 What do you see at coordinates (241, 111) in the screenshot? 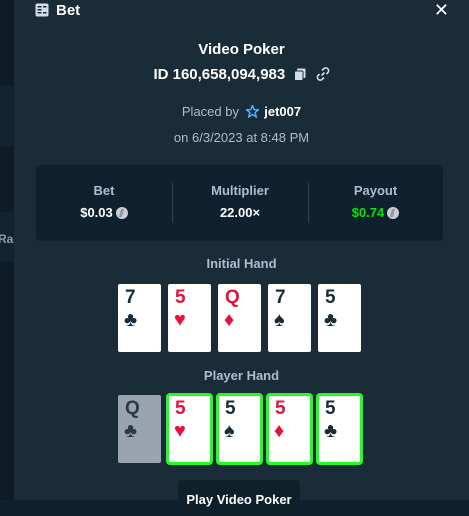
I see `placed-by-row: Placed by jet007` at bounding box center [241, 111].